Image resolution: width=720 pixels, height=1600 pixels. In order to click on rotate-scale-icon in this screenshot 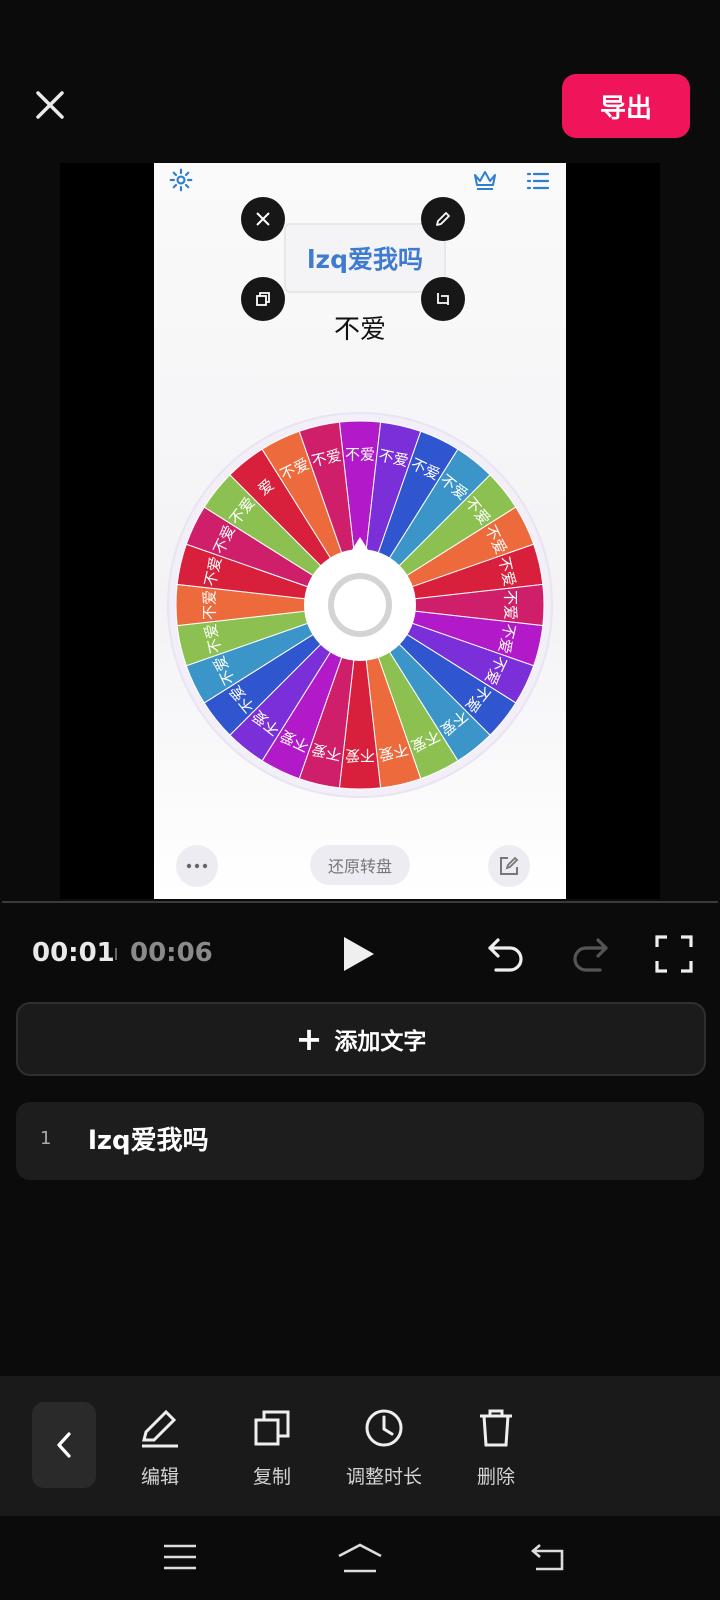, I will do `click(443, 299)`.